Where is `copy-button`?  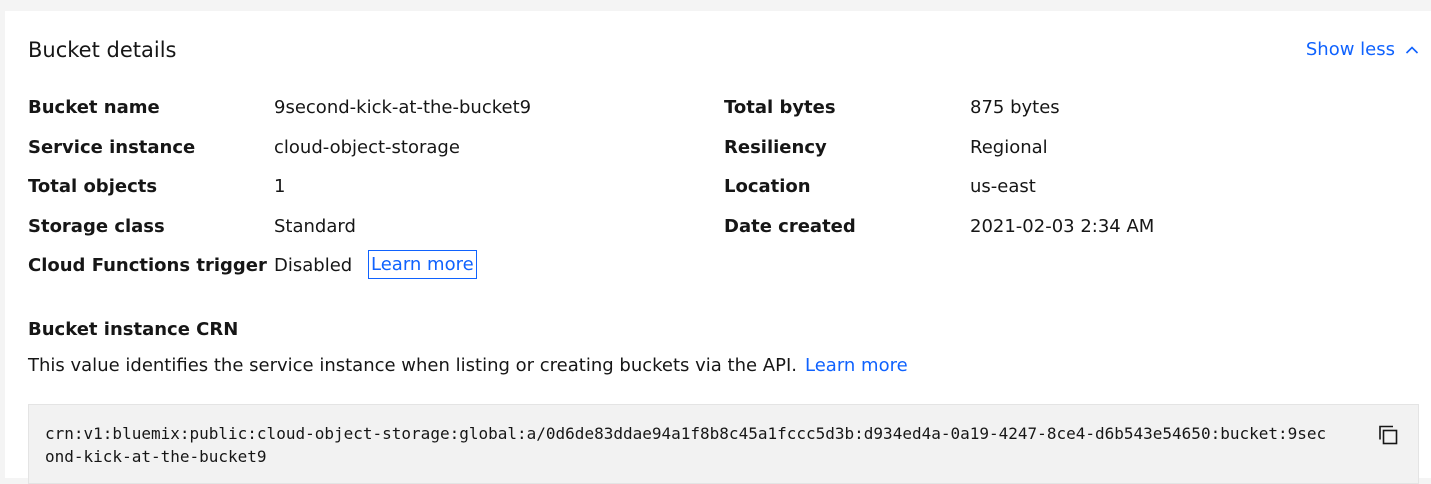 copy-button is located at coordinates (1388, 435).